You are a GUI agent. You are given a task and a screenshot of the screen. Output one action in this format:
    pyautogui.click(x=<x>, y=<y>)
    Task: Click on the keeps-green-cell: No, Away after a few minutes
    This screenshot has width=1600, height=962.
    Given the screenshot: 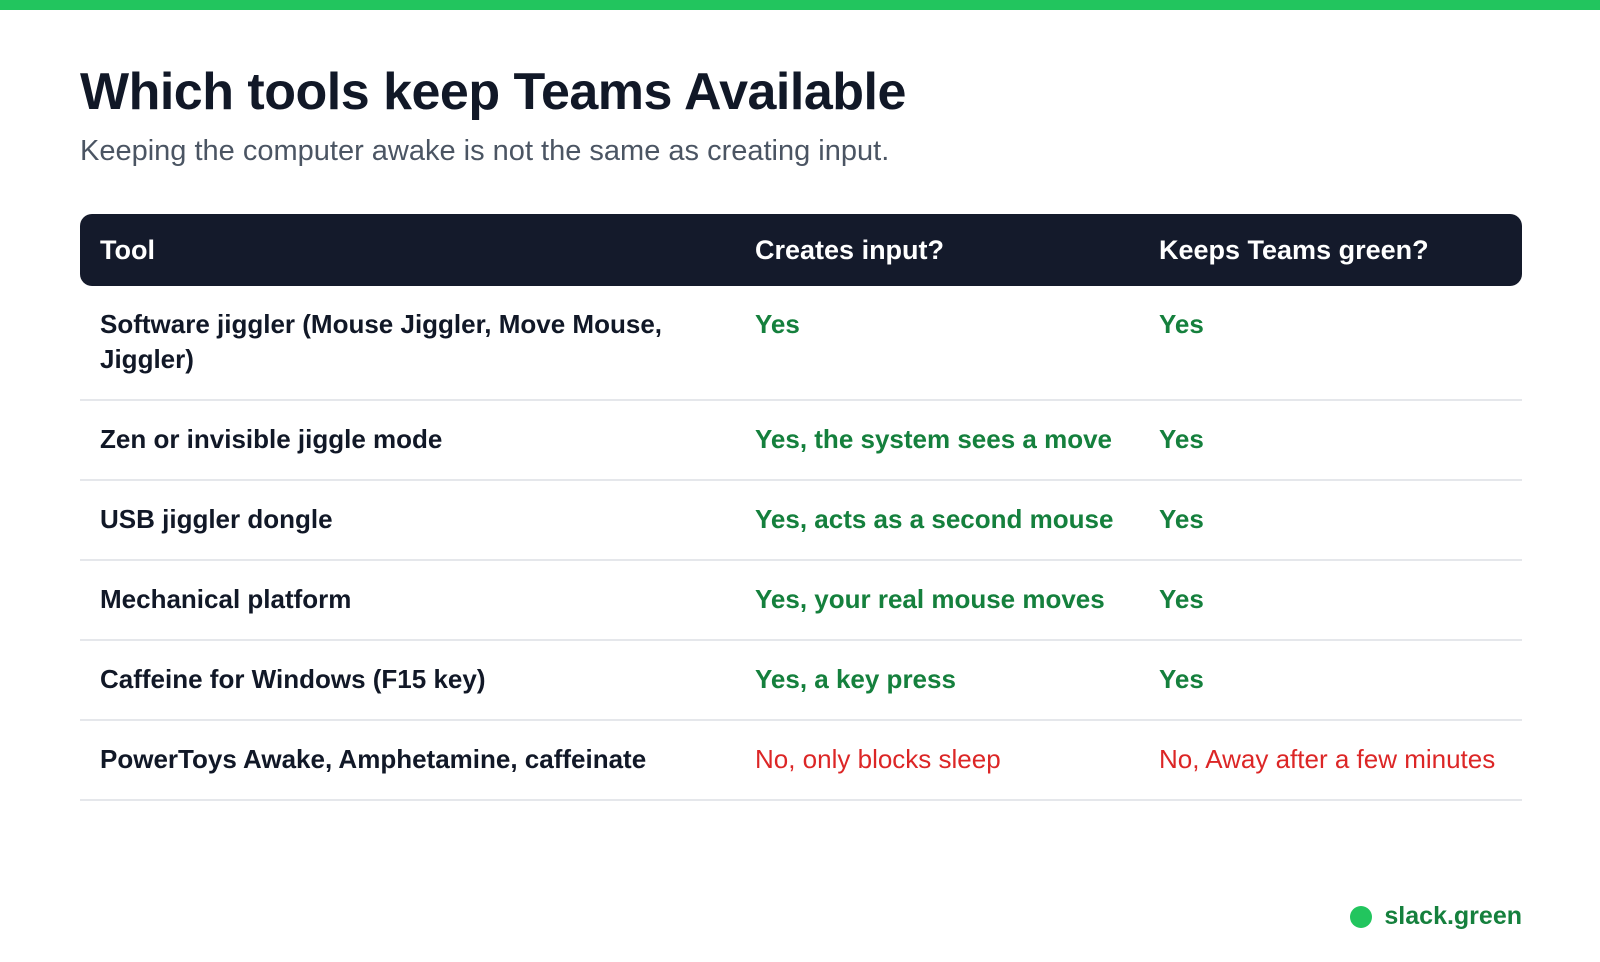 What is the action you would take?
    pyautogui.click(x=1330, y=760)
    